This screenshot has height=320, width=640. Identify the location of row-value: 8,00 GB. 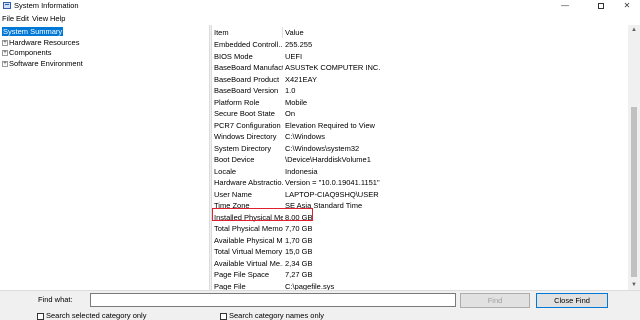
(299, 217).